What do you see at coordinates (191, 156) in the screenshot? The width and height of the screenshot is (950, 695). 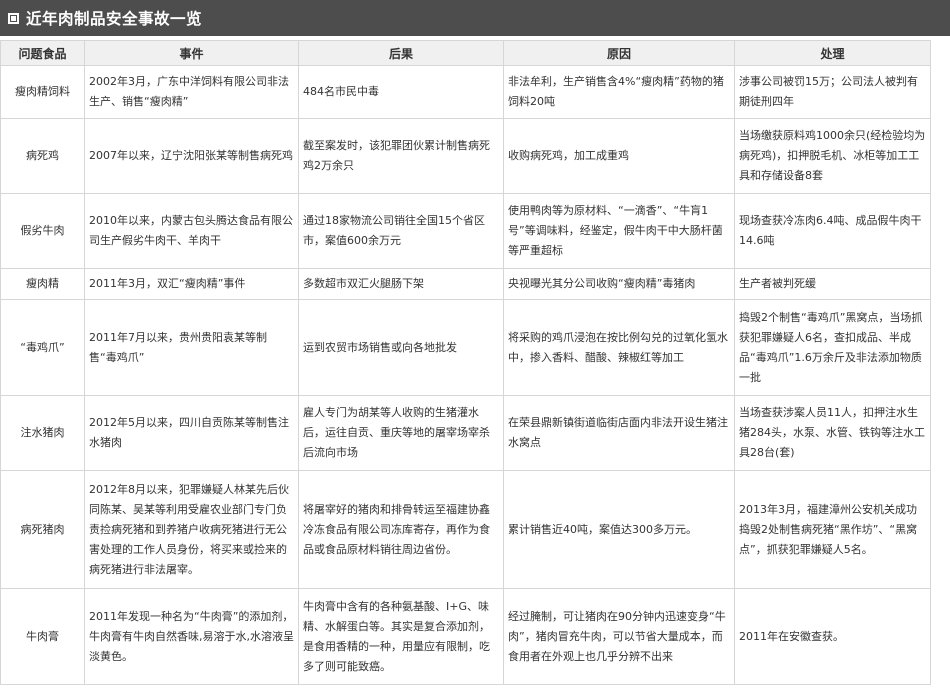 I see `cell-event: 2007年以来，辽宁沈阳张某等制售病死鸡` at bounding box center [191, 156].